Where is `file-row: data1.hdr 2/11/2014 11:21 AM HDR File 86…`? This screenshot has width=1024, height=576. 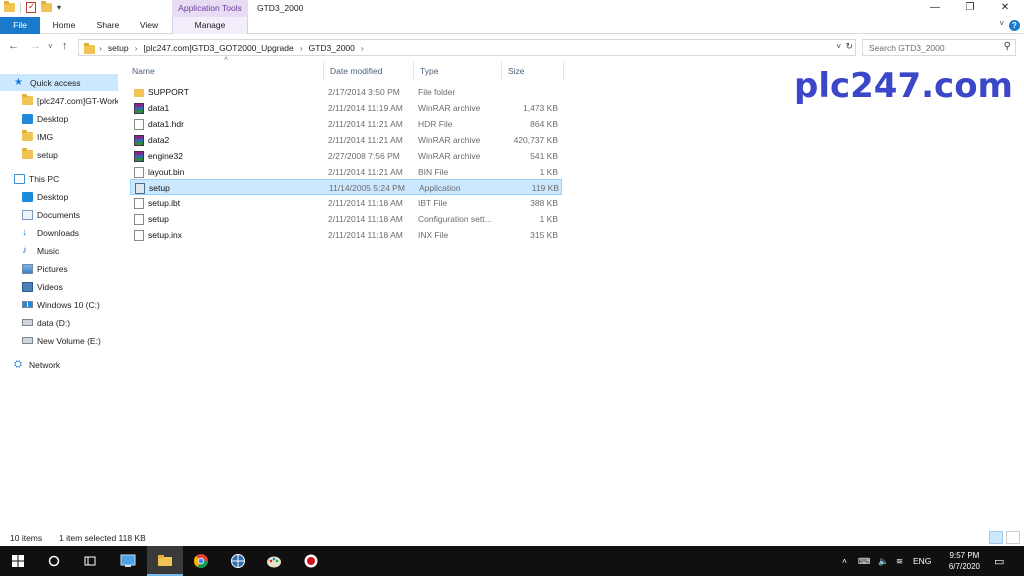 file-row: data1.hdr 2/11/2014 11:21 AM HDR File 86… is located at coordinates (346, 124).